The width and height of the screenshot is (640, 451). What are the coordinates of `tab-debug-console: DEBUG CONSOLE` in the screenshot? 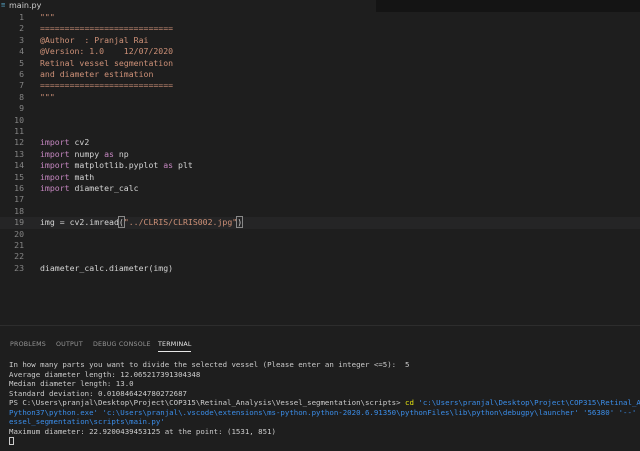 It's located at (122, 345).